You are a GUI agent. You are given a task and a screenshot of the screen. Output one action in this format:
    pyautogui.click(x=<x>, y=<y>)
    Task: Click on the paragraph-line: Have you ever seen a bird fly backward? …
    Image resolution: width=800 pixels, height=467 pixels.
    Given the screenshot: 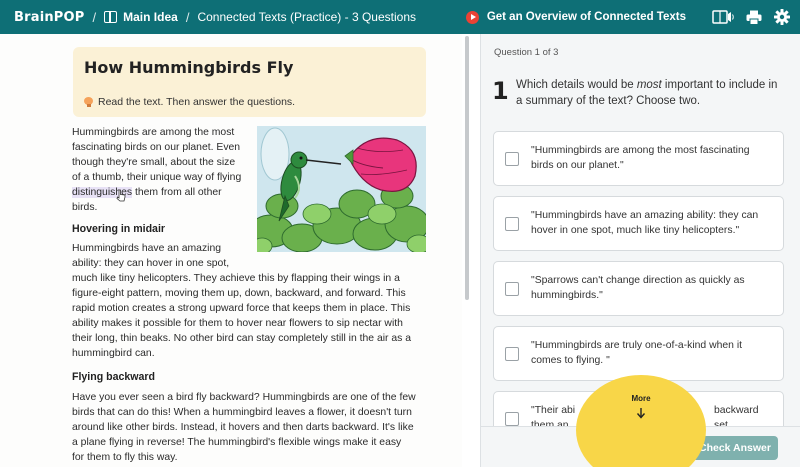 What is the action you would take?
    pyautogui.click(x=244, y=397)
    